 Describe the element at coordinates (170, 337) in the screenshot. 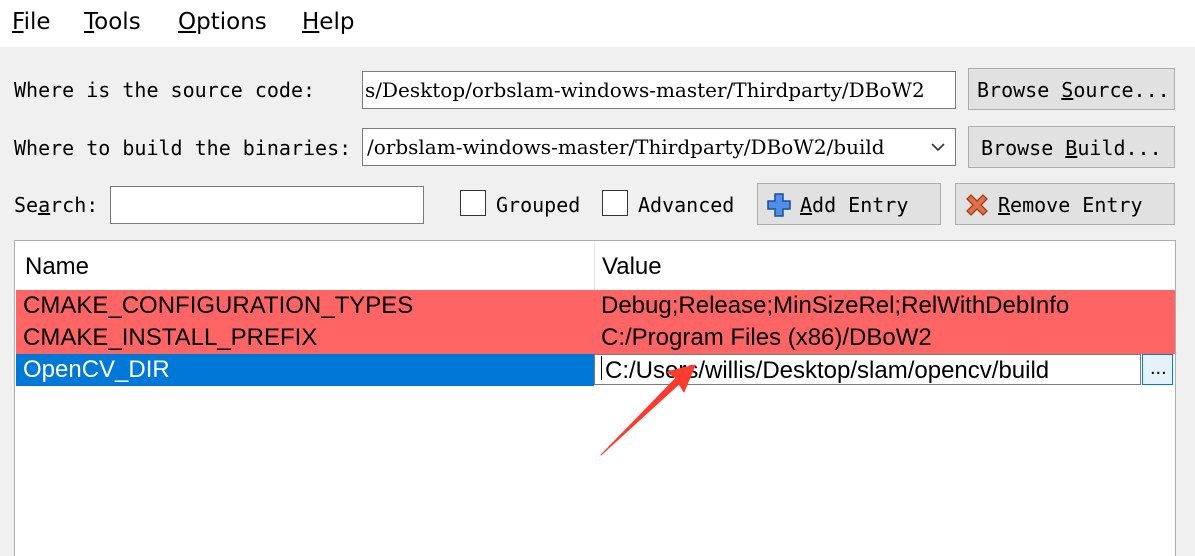

I see `row-name: CMAKE_INSTALL_PREFIX` at that location.